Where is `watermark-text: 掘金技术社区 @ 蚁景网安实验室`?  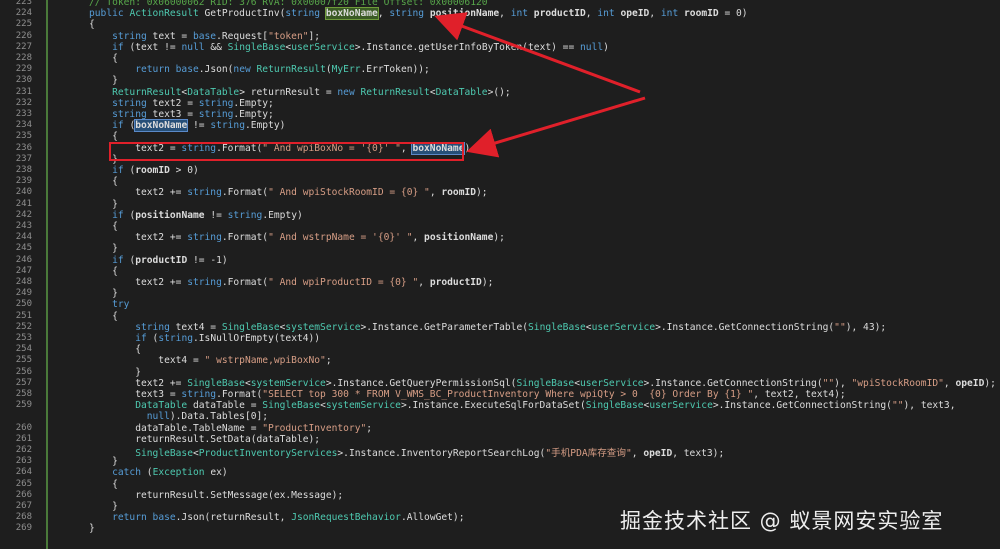 watermark-text: 掘金技术社区 @ 蚁景网安实验室 is located at coordinates (782, 521).